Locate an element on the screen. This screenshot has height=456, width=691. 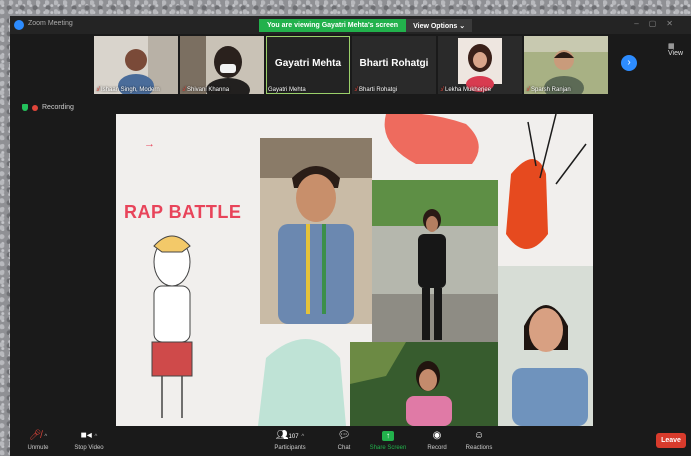
stop-video-button: ■◂ ^ Stop Video is located at coordinates (89, 440).